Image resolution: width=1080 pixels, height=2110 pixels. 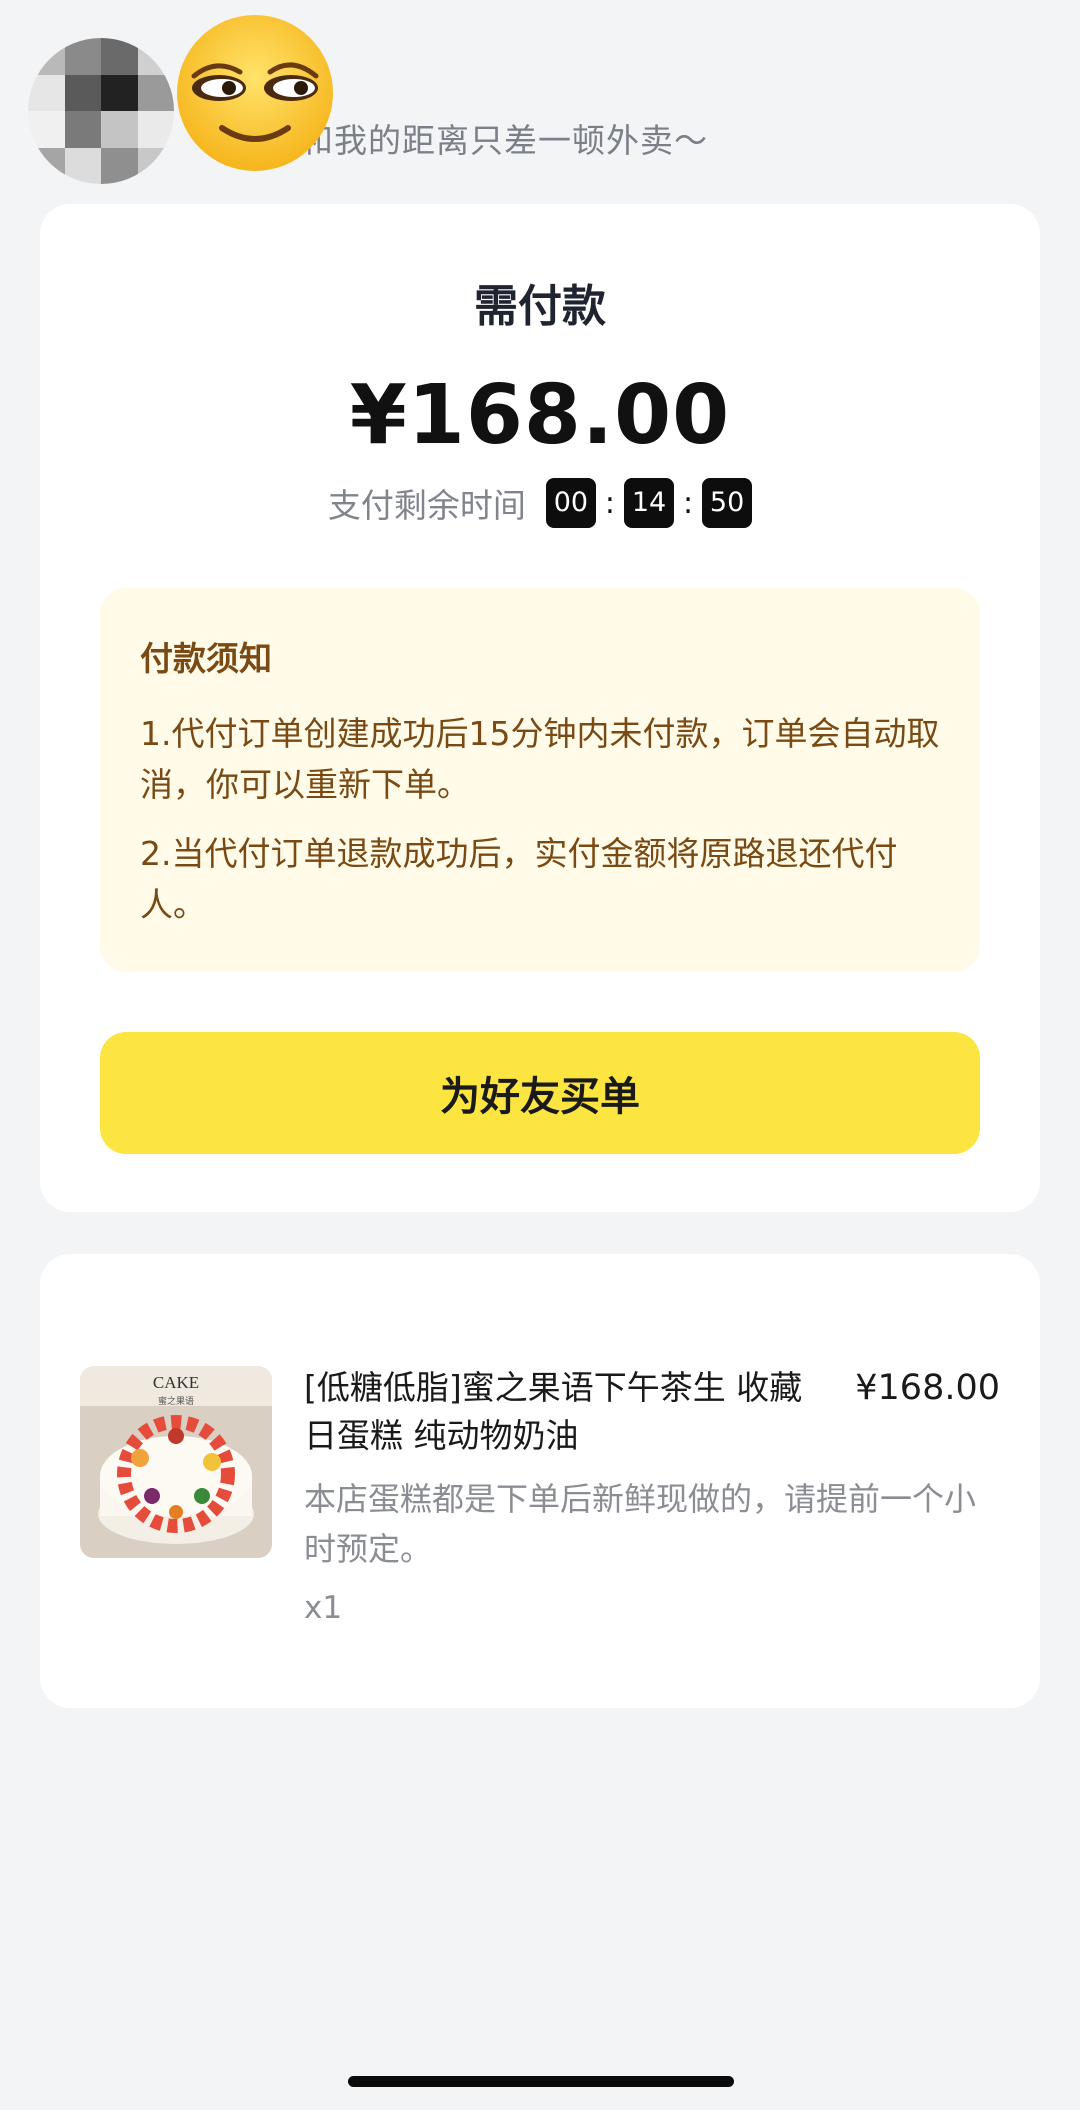 What do you see at coordinates (640, 1524) in the screenshot?
I see `product-description: 本店蛋糕都是下单后新鲜现做的，请提前一个小时预定。` at bounding box center [640, 1524].